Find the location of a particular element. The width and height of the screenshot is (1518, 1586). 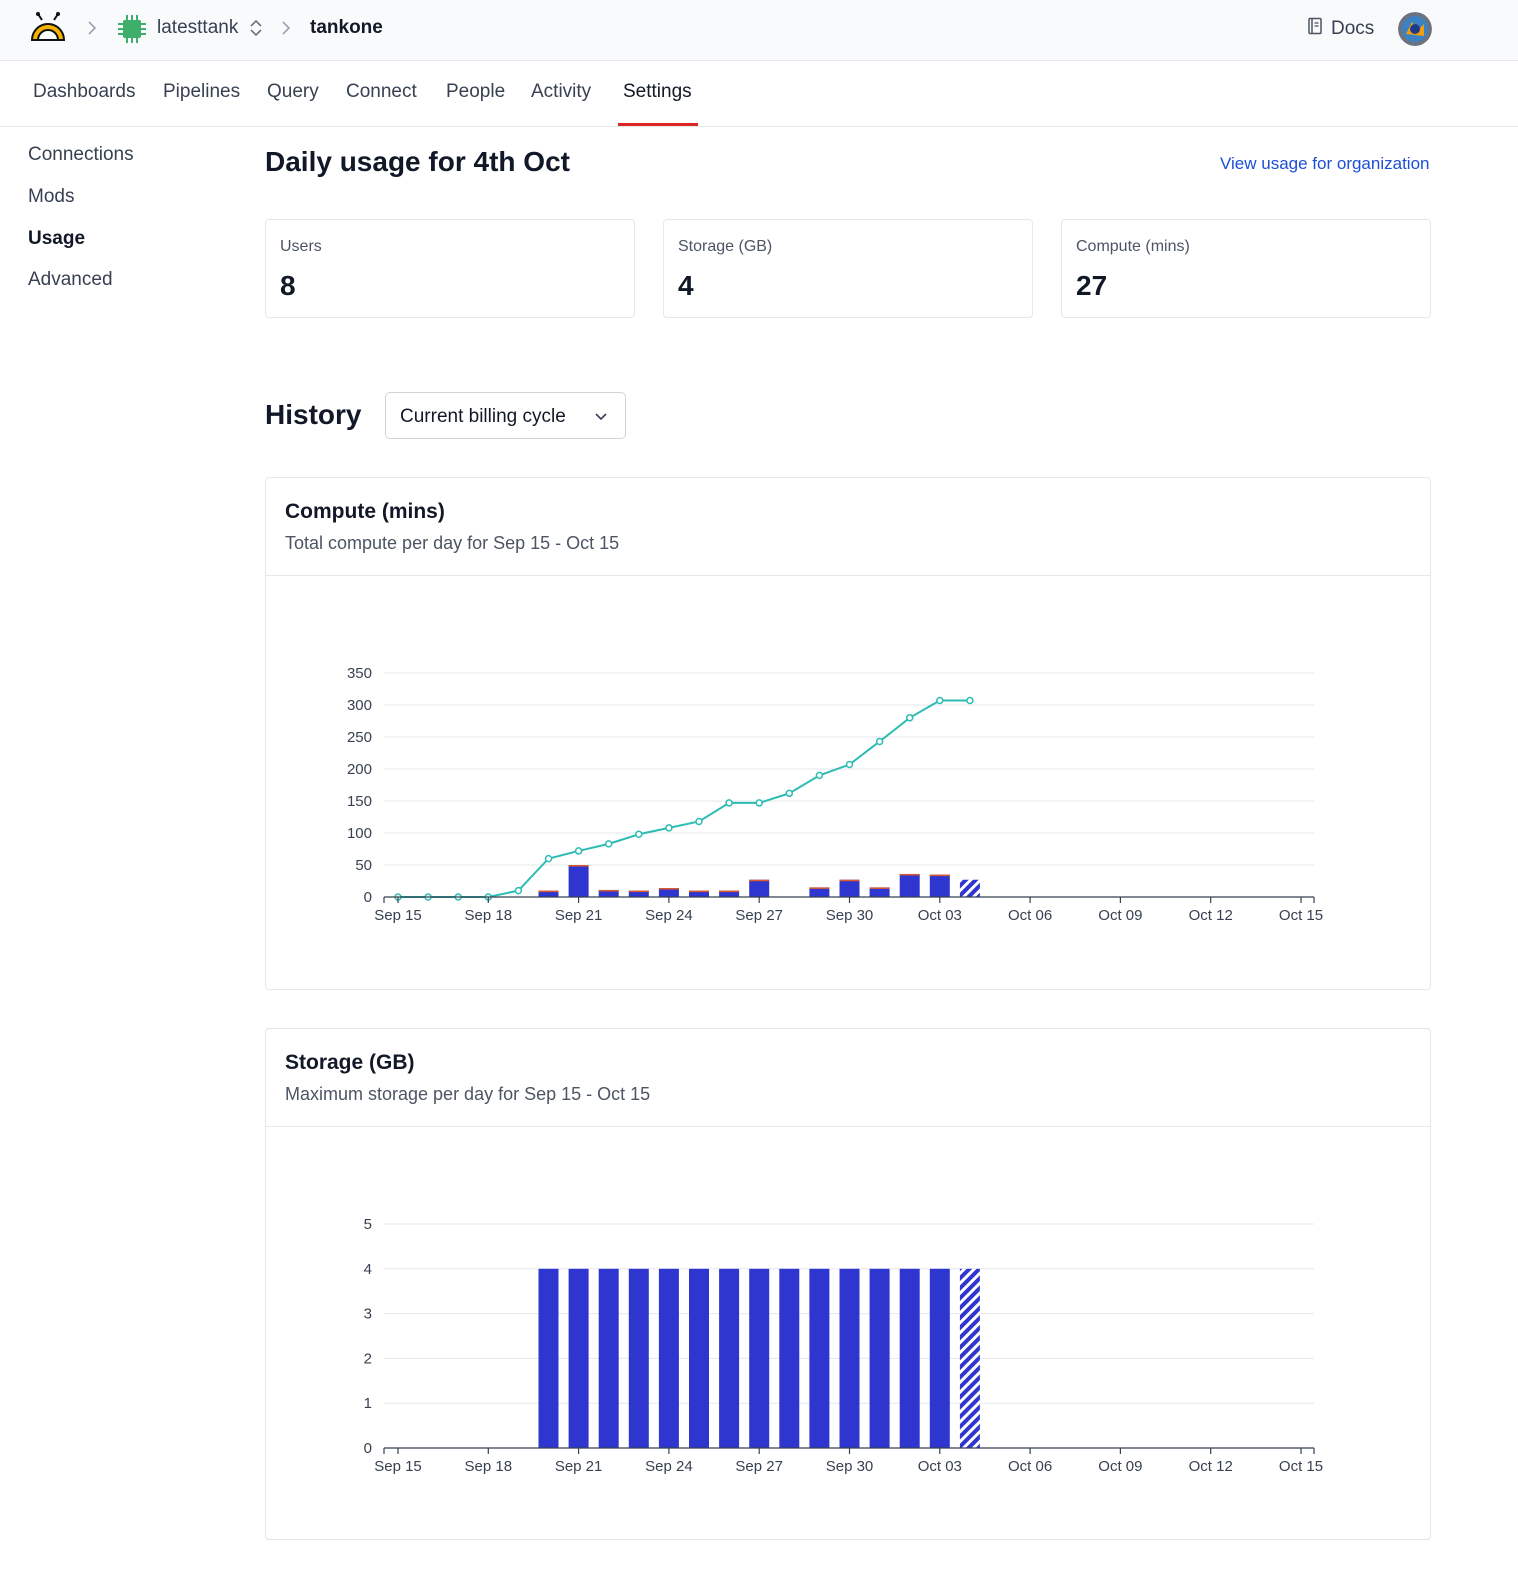

docs-label: Docs is located at coordinates (1353, 28).